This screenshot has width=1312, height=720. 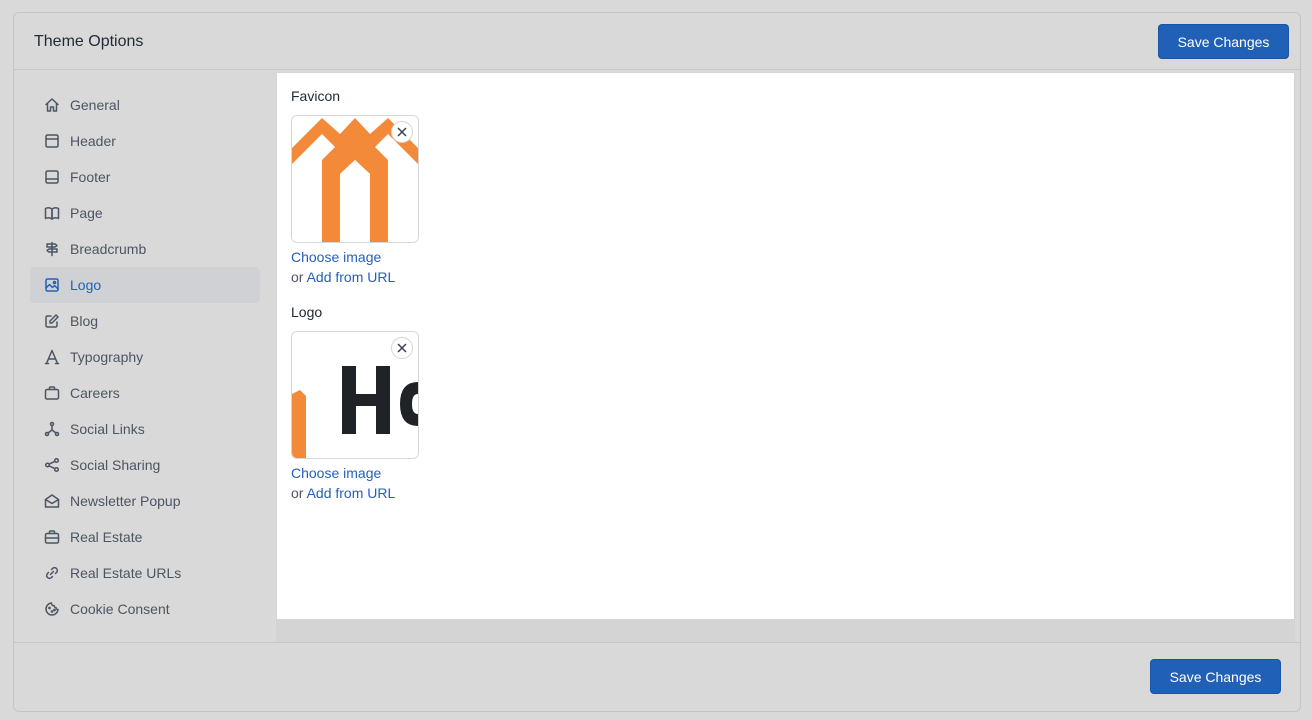 I want to click on sidebar-item-label: Breadcrumb, so click(x=108, y=249).